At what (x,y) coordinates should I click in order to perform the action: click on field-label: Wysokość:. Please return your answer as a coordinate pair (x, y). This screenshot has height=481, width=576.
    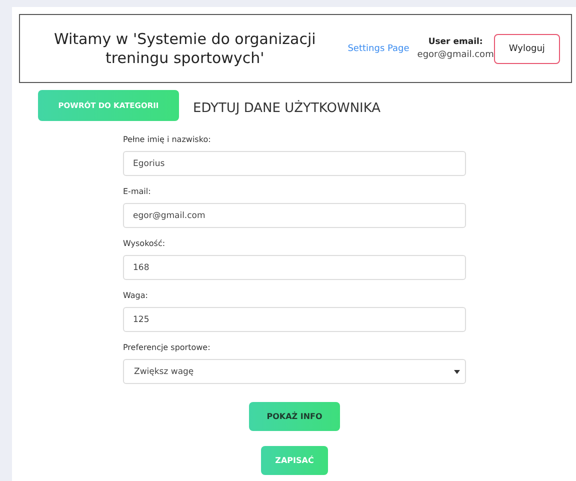
    Looking at the image, I should click on (144, 243).